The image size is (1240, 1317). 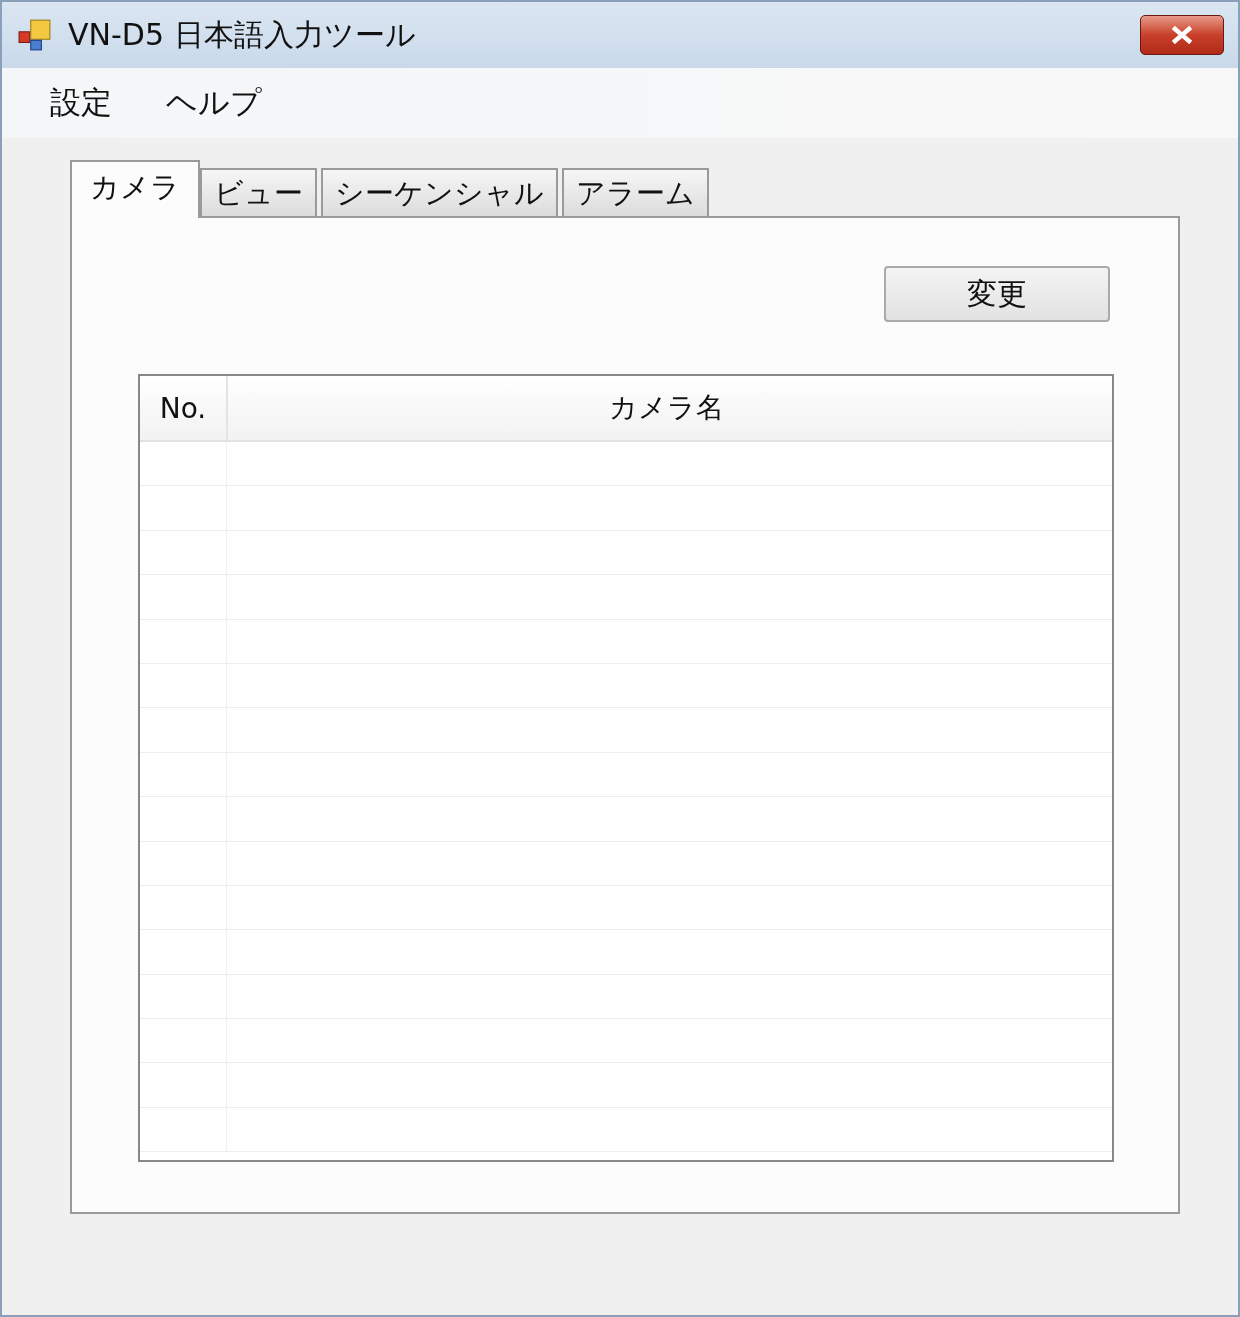 I want to click on tab: ビュー, so click(x=258, y=192).